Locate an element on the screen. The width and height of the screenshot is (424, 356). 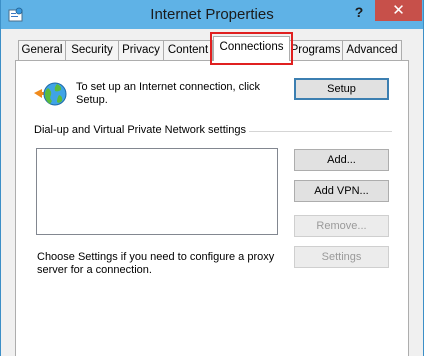
tab-connections: Connections is located at coordinates (251, 48).